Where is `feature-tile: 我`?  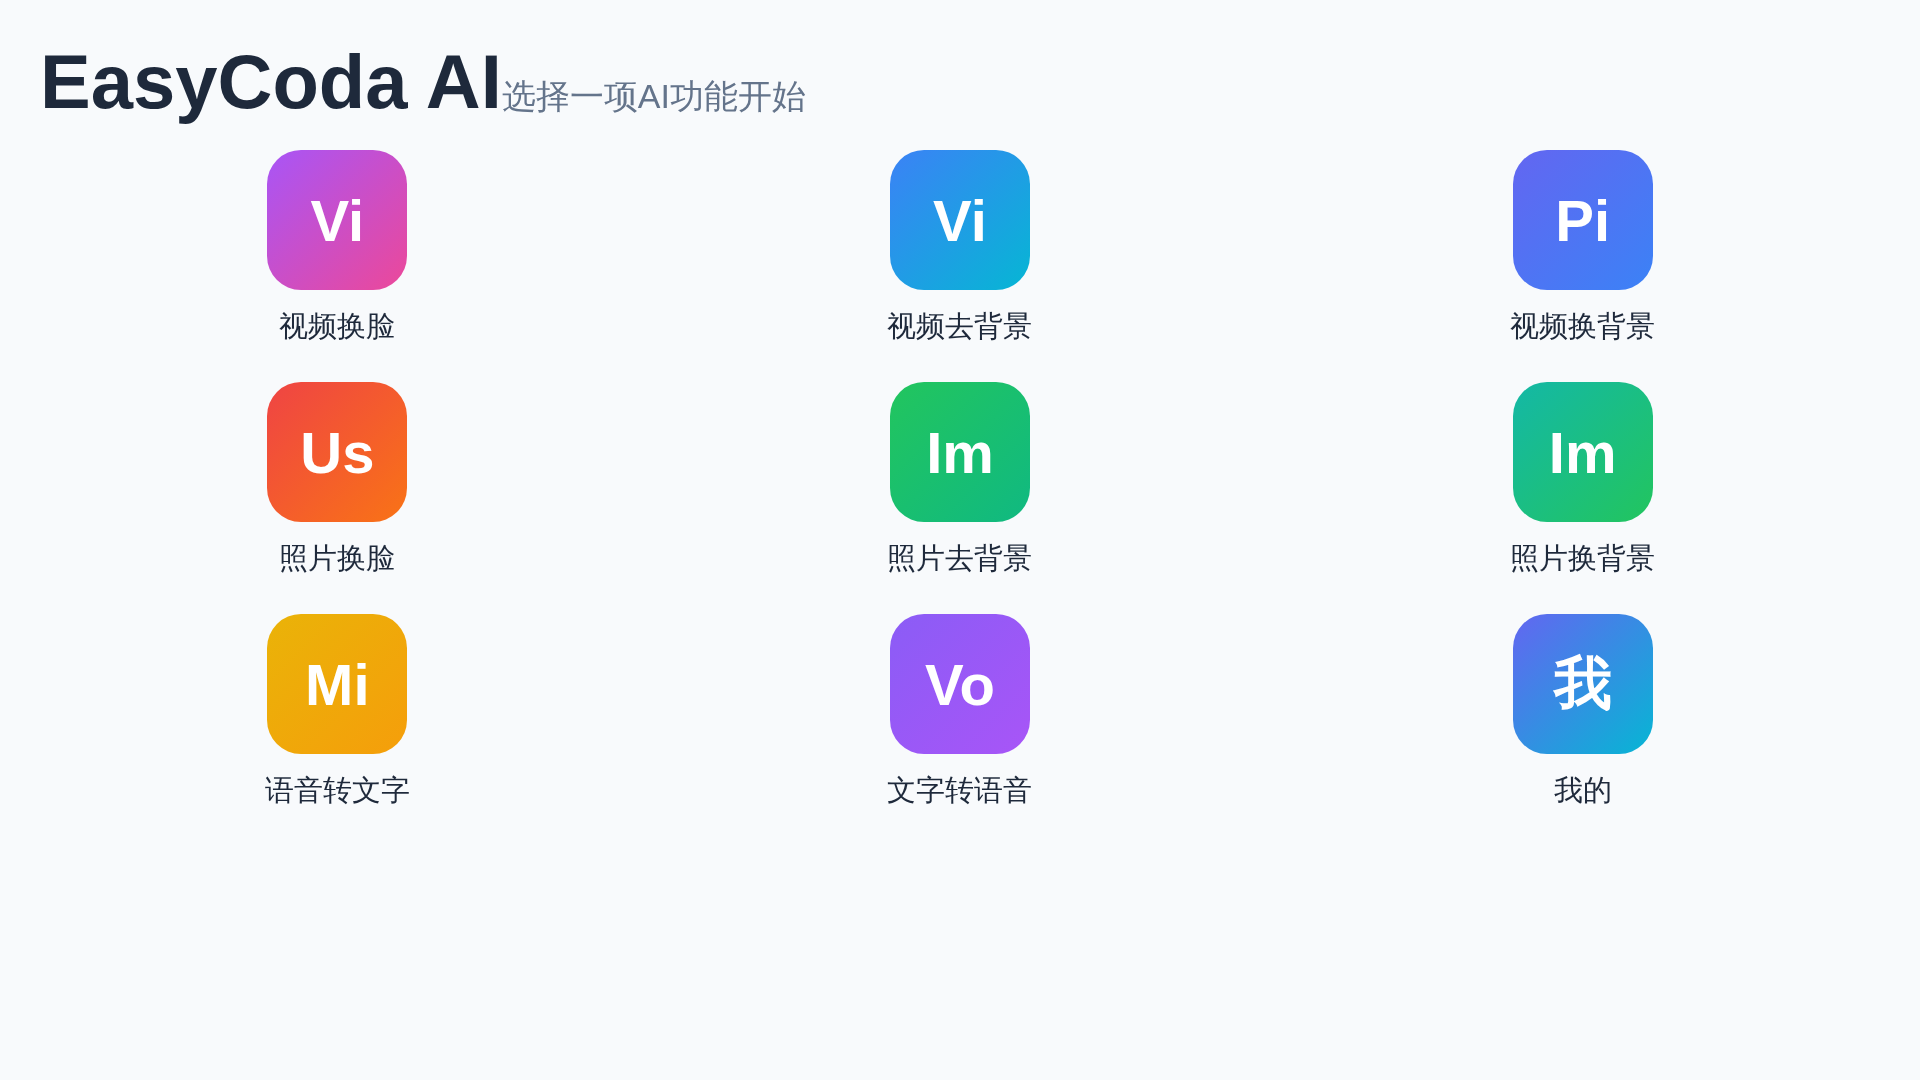
feature-tile: 我 is located at coordinates (1582, 684).